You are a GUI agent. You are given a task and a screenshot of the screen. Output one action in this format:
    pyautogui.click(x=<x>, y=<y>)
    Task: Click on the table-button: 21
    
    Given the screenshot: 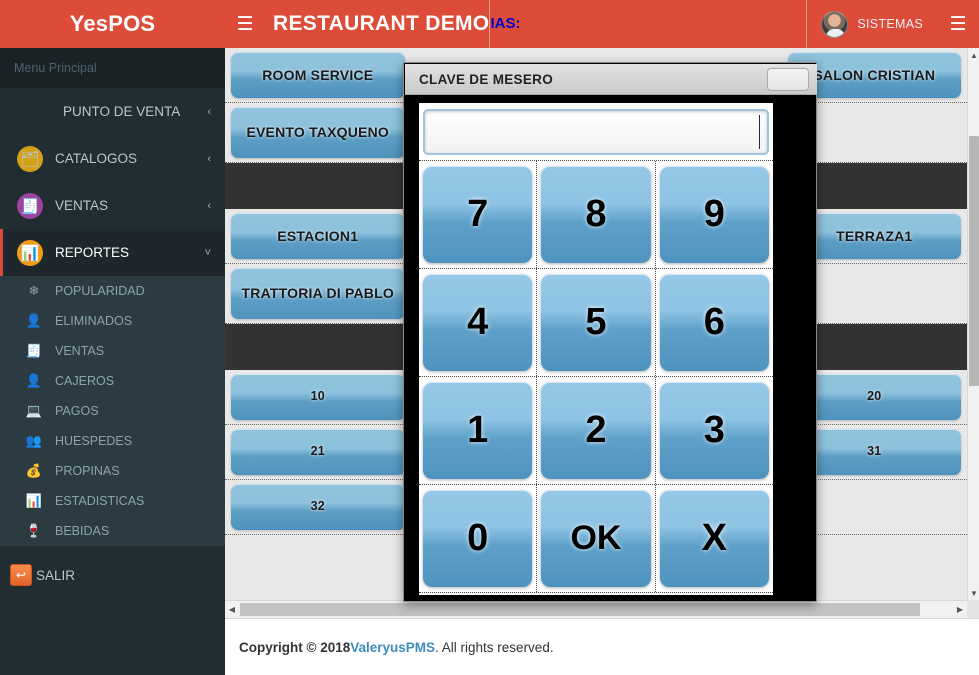 What is the action you would take?
    pyautogui.click(x=318, y=452)
    